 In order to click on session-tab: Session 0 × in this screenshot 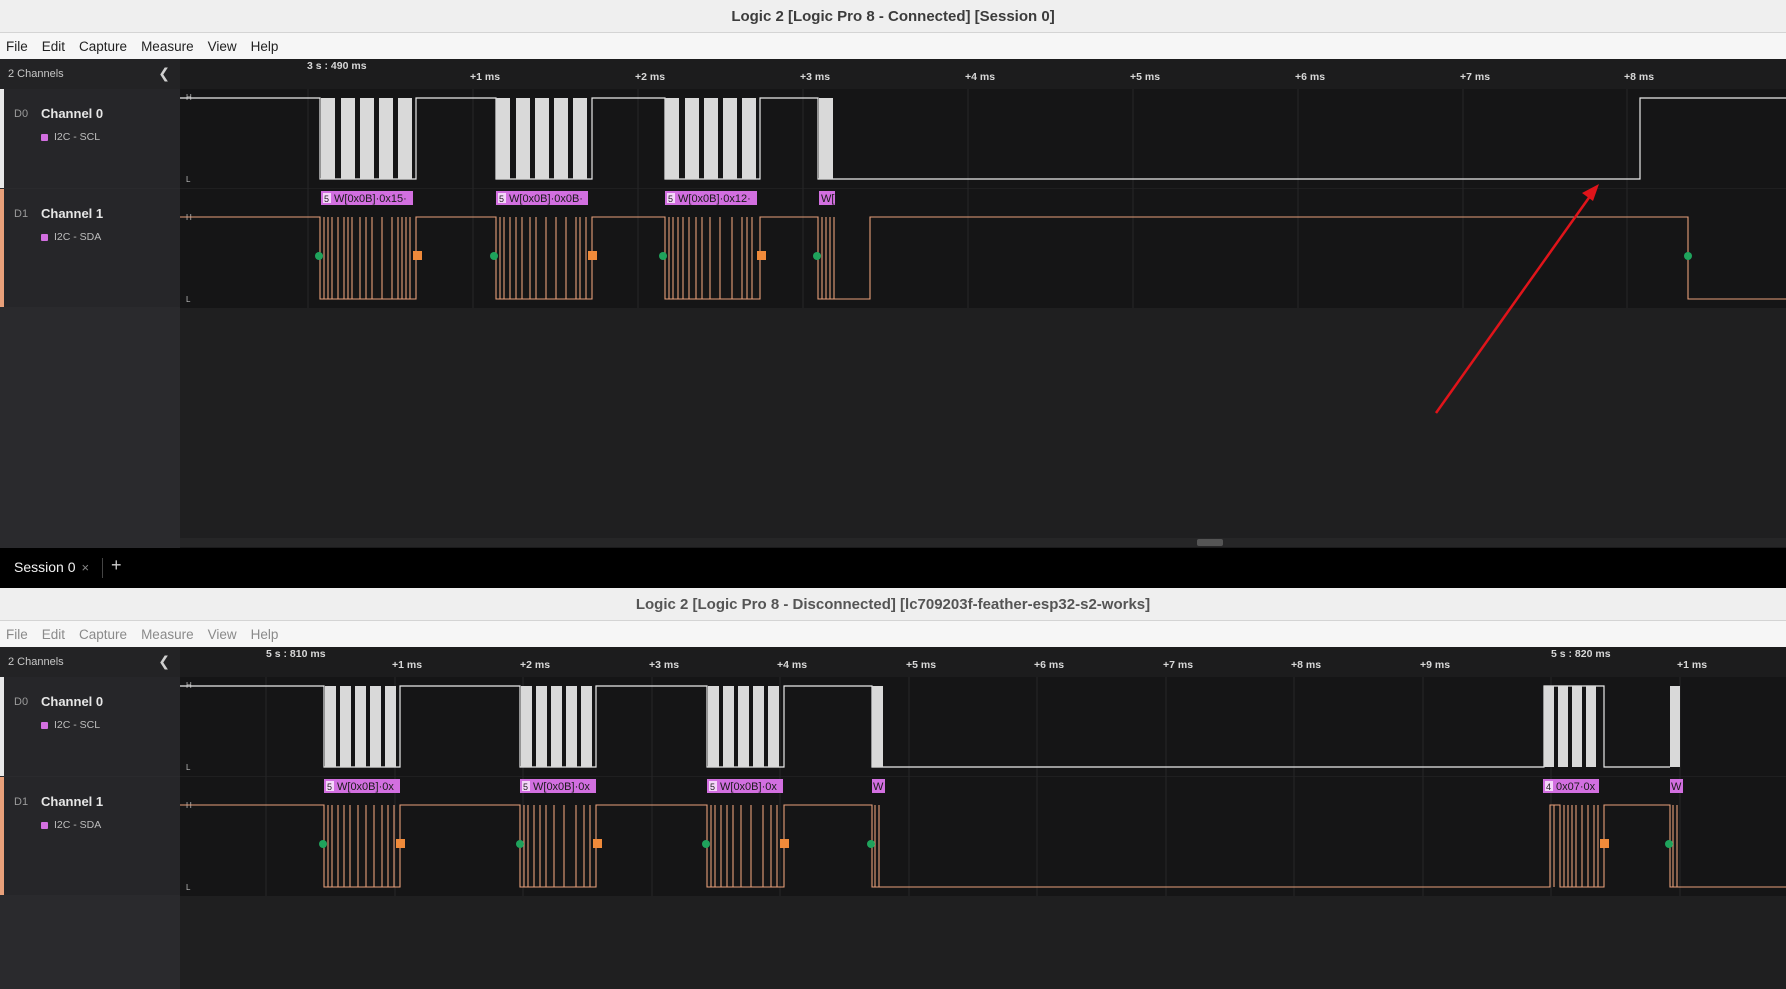, I will do `click(51, 567)`.